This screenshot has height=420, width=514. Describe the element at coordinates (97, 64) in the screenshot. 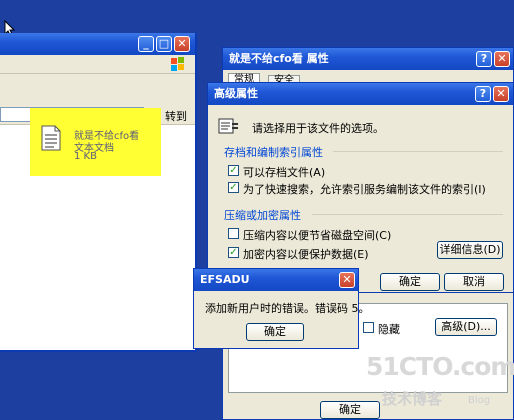

I see `menu-bar` at that location.